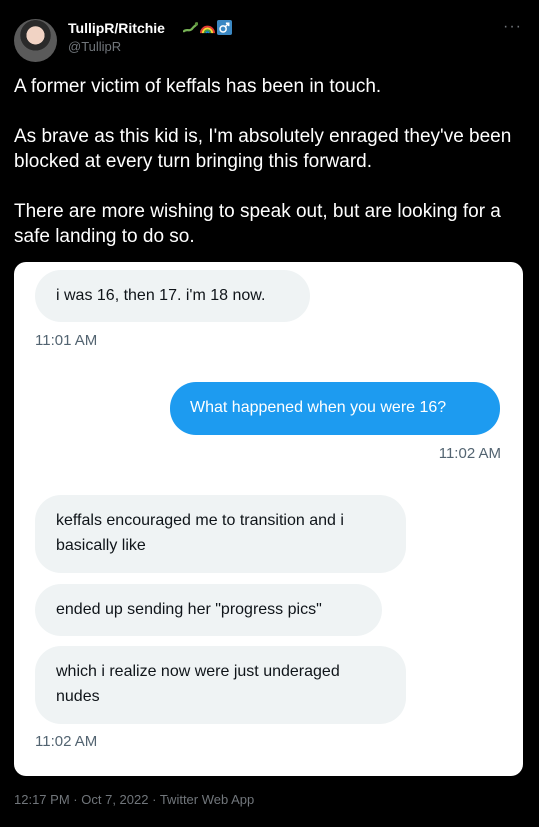 This screenshot has height=827, width=539. I want to click on avatar, so click(35, 40).